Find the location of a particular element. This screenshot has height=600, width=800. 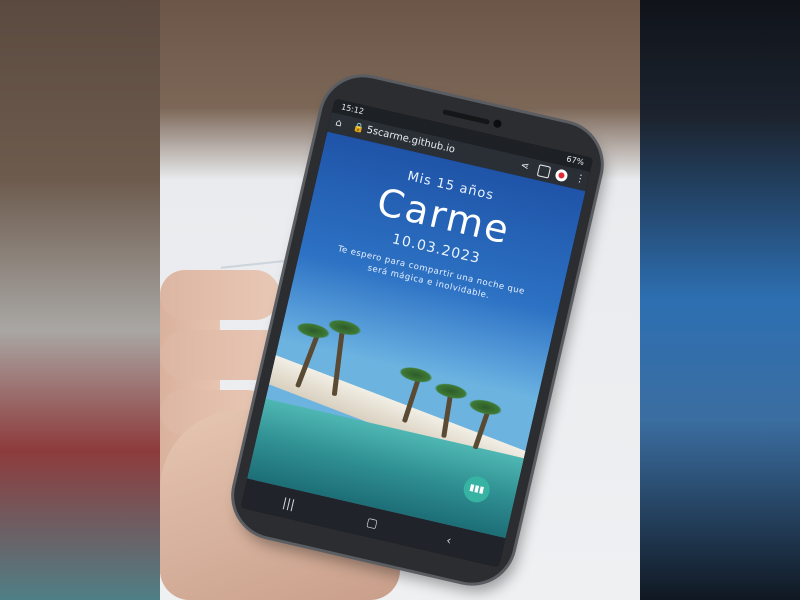

record-icon is located at coordinates (561, 175).